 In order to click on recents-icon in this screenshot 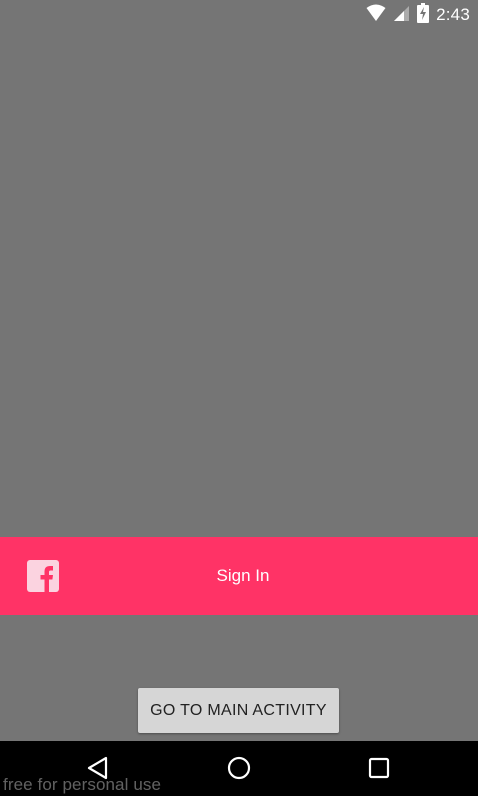, I will do `click(379, 768)`.